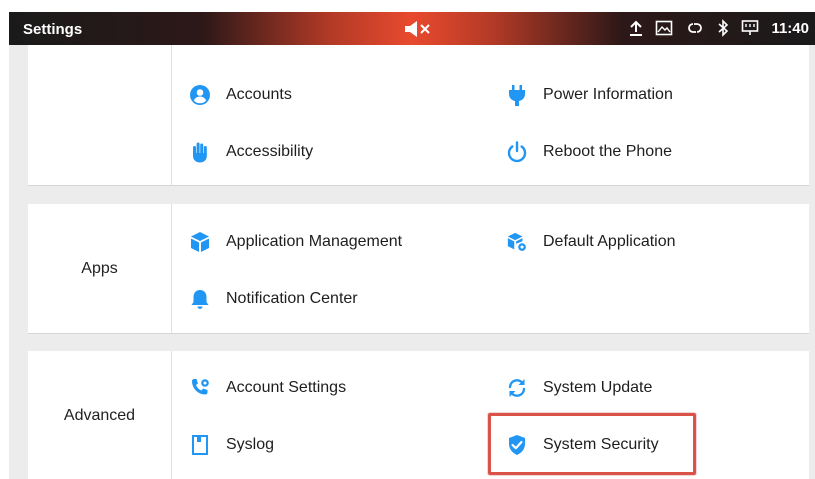  What do you see at coordinates (200, 152) in the screenshot?
I see `hand-icon` at bounding box center [200, 152].